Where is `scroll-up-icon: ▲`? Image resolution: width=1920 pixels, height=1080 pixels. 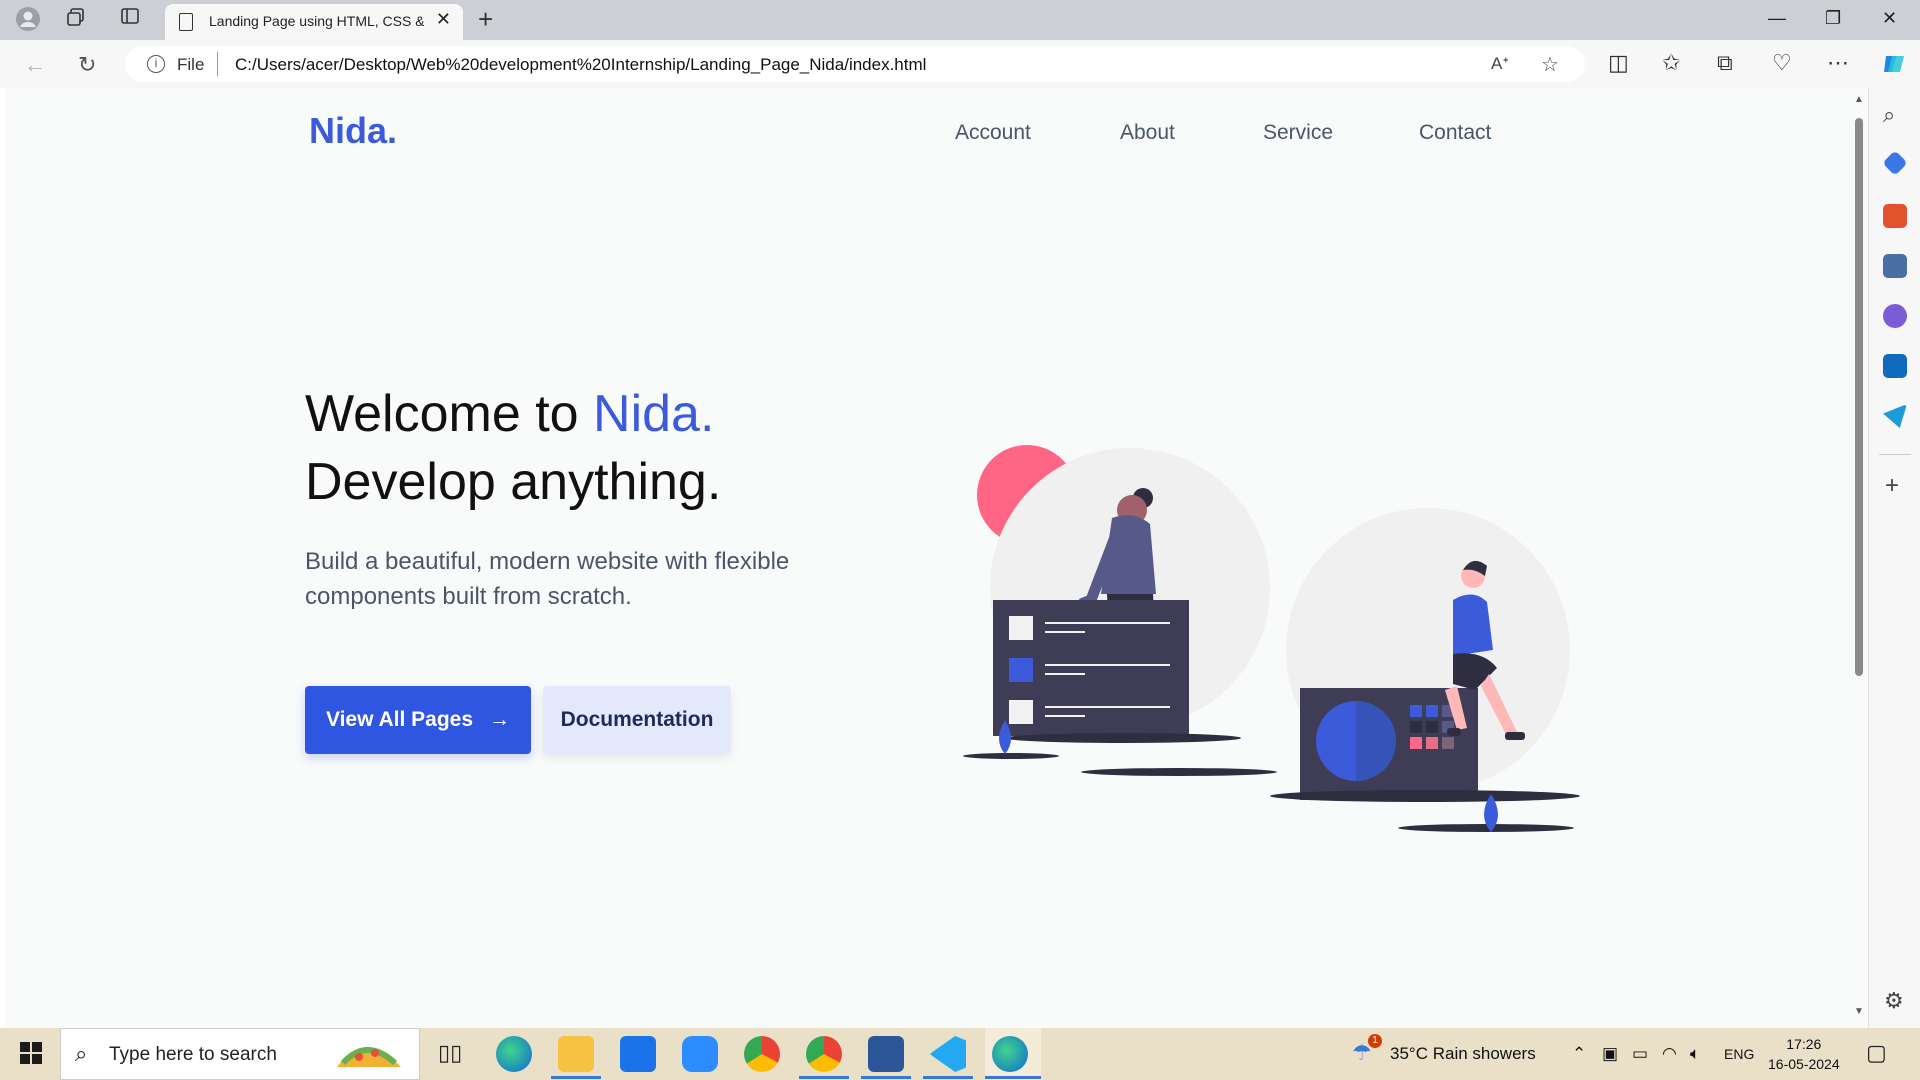
scroll-up-icon: ▲ is located at coordinates (1859, 99).